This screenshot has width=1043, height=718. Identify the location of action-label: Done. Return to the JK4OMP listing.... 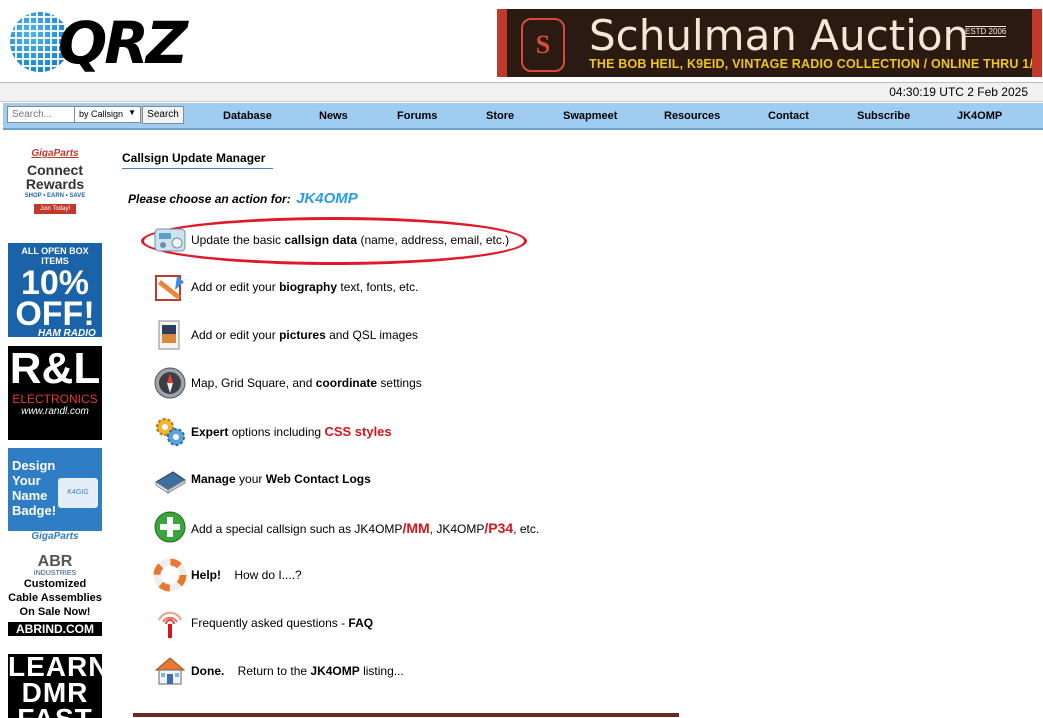
(297, 671).